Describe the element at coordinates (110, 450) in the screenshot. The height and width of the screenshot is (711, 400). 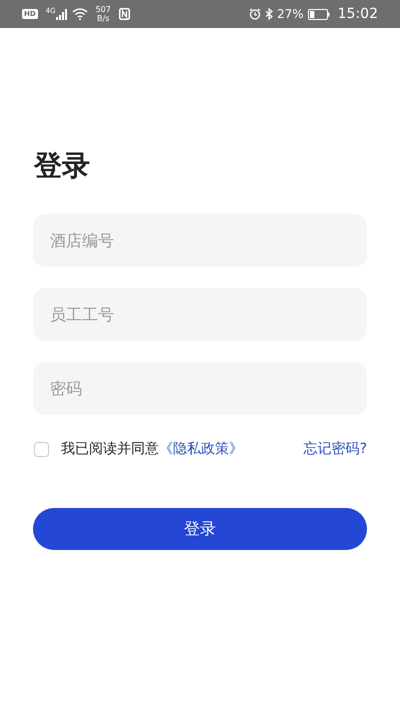
I see `agreement-text: 我已阅读并同意` at that location.